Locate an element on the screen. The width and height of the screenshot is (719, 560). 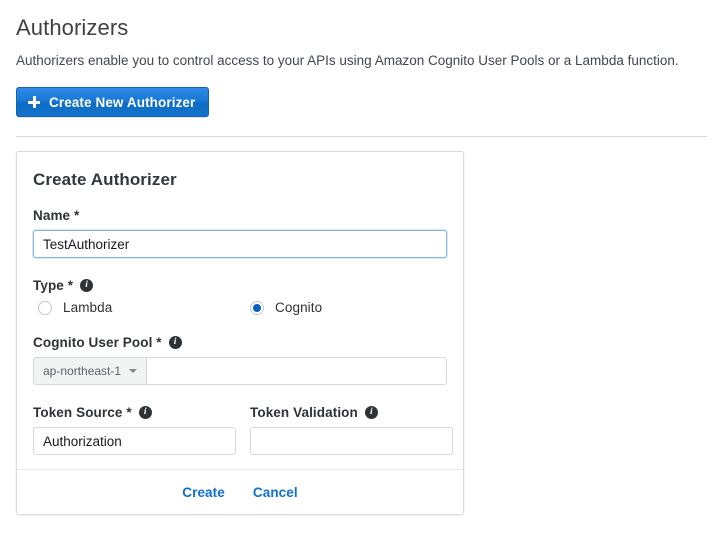
page-title: Authorizers is located at coordinates (72, 27).